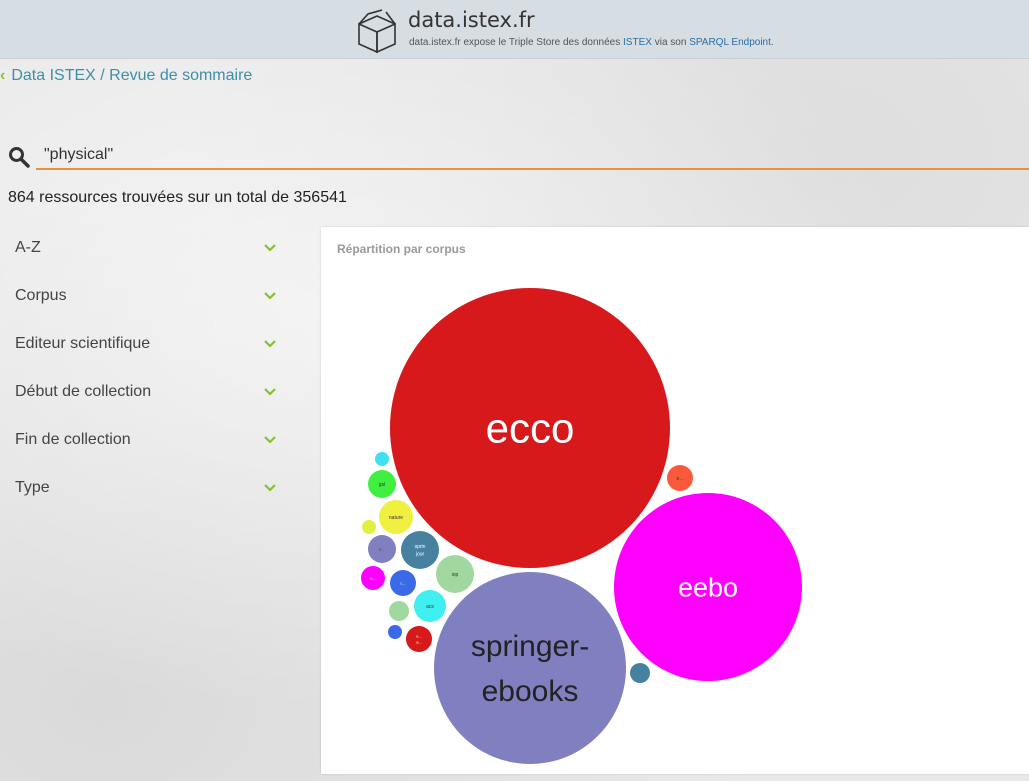 The image size is (1029, 781). What do you see at coordinates (83, 391) in the screenshot?
I see `facet-label: Début de collection` at bounding box center [83, 391].